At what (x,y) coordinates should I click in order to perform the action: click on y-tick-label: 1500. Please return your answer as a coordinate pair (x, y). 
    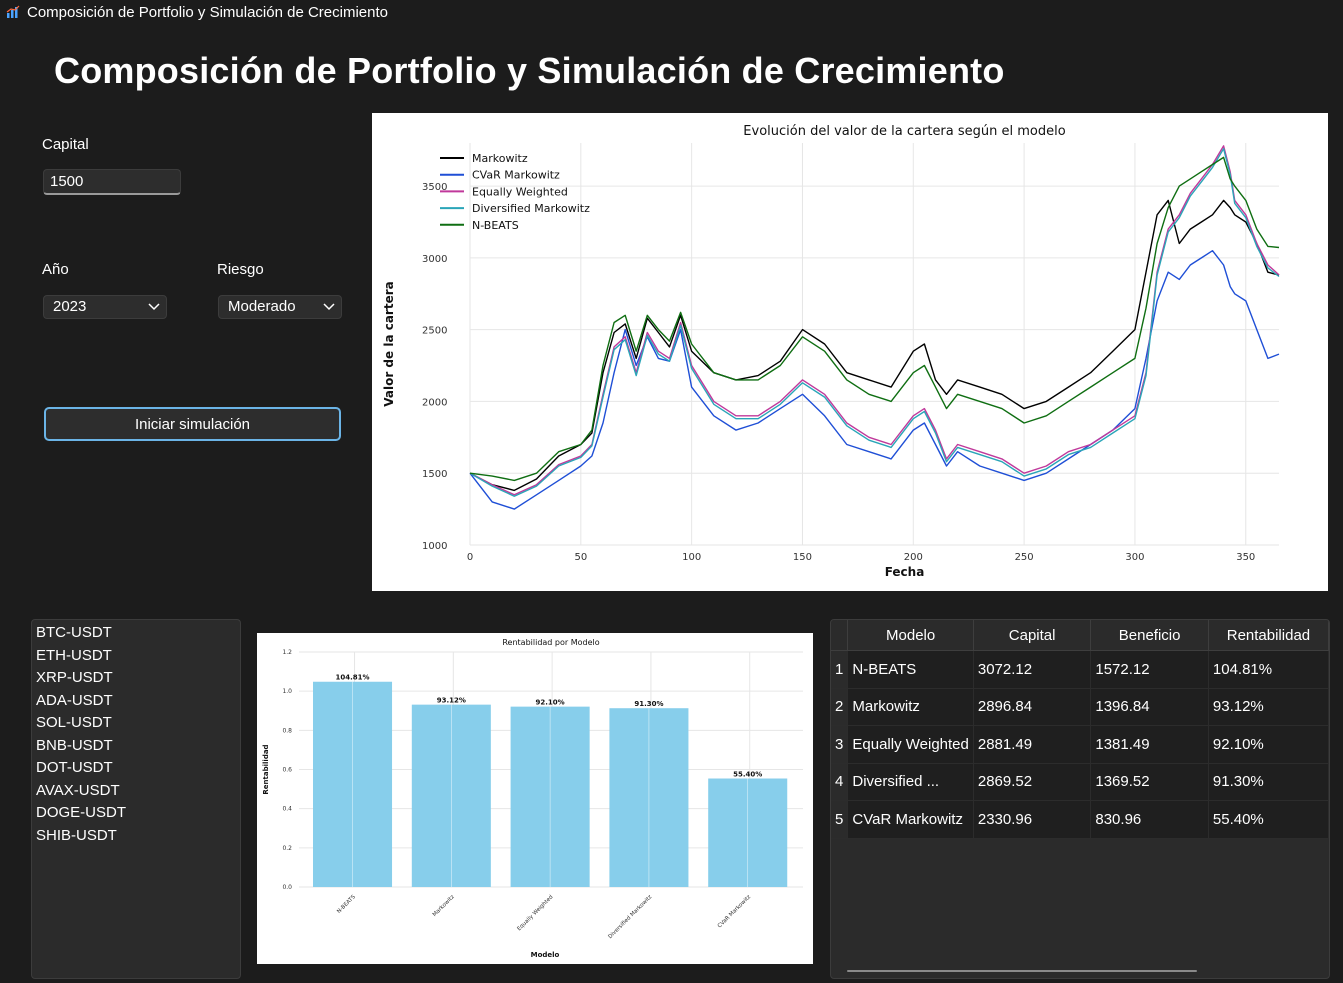
    Looking at the image, I should click on (434, 474).